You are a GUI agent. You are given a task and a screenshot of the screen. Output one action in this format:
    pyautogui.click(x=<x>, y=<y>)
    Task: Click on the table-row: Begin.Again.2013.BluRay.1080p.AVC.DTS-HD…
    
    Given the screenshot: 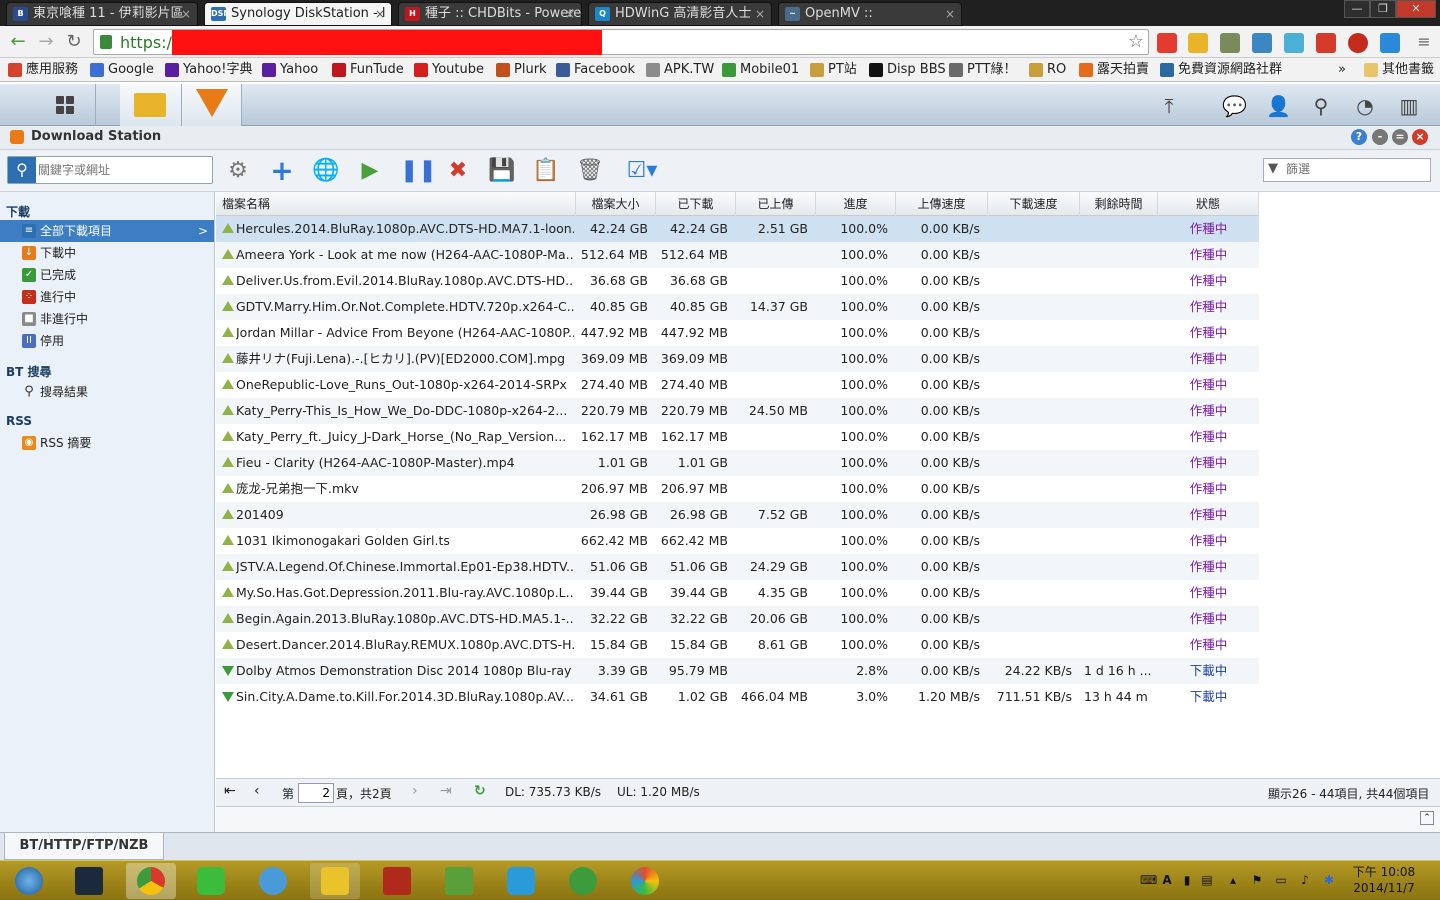 What is the action you would take?
    pyautogui.click(x=737, y=619)
    